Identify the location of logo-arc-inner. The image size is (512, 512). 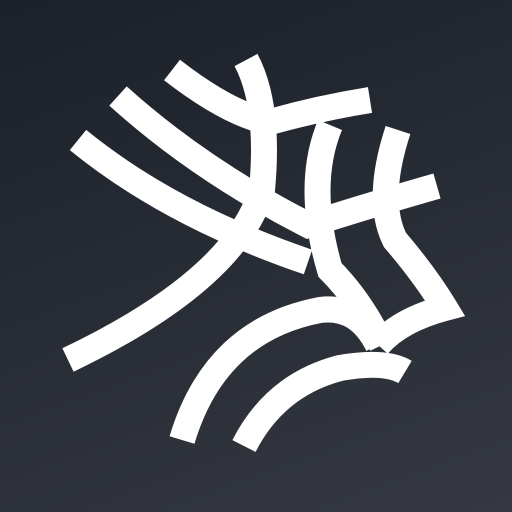
(322, 402).